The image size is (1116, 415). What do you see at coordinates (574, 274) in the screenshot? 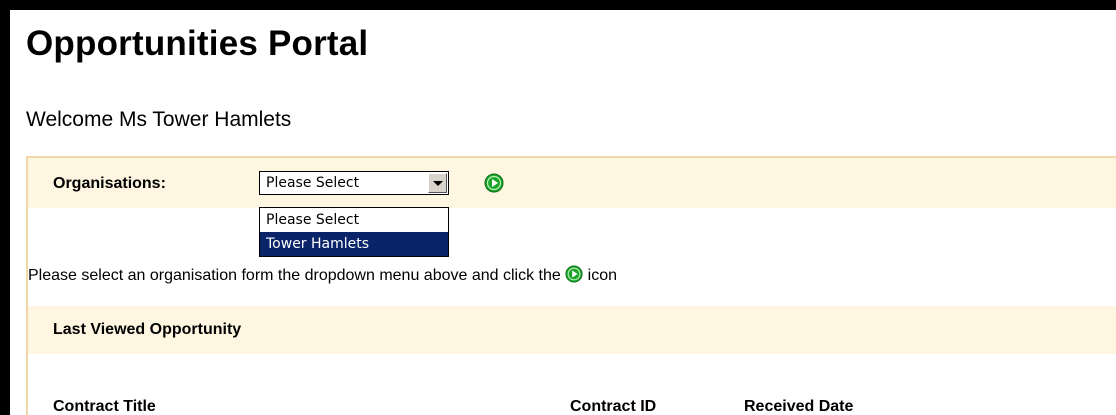
I see `go-icon-inline` at bounding box center [574, 274].